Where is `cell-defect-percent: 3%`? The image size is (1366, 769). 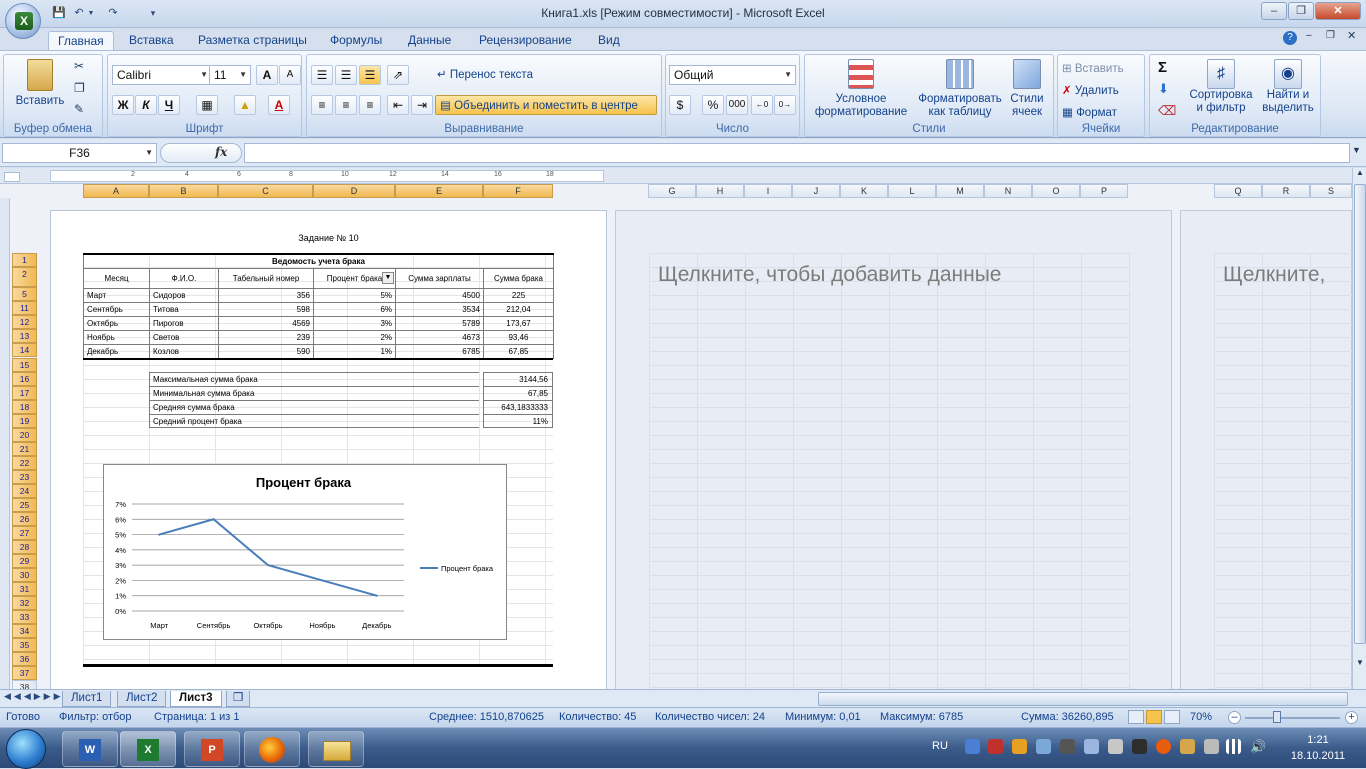 cell-defect-percent: 3% is located at coordinates (354, 323).